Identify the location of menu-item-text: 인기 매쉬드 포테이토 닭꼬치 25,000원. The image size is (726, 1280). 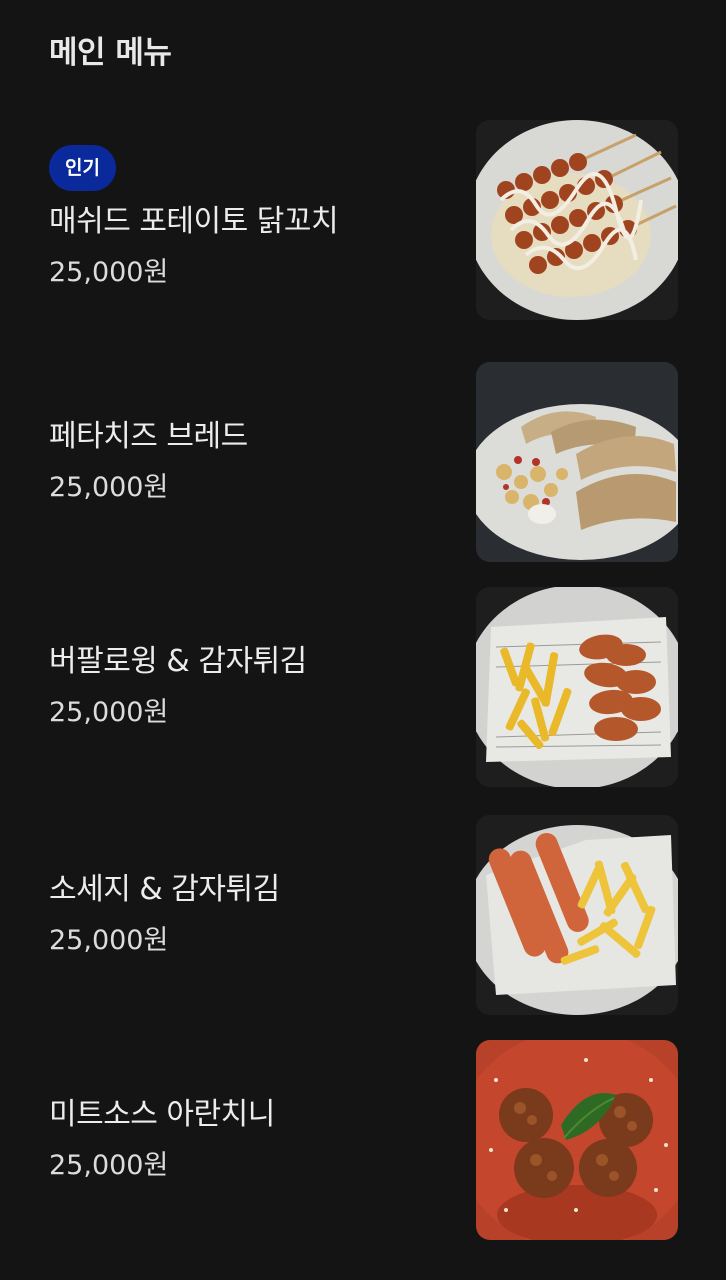
(249, 220).